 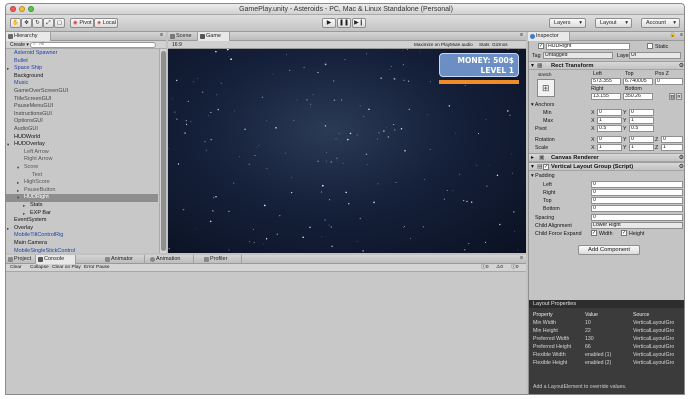 I want to click on hierarchy-item: Text, so click(x=82, y=176).